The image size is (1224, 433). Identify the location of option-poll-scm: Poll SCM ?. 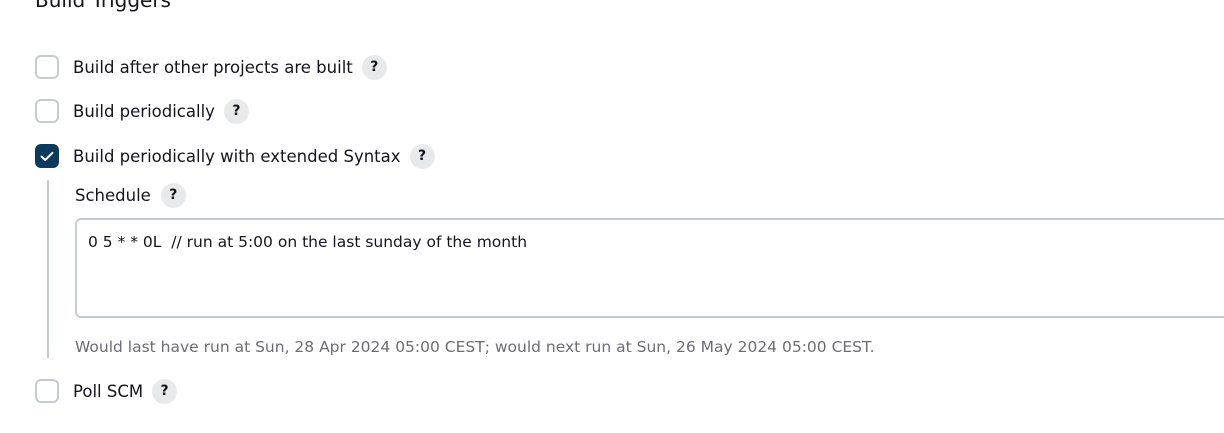
(106, 391).